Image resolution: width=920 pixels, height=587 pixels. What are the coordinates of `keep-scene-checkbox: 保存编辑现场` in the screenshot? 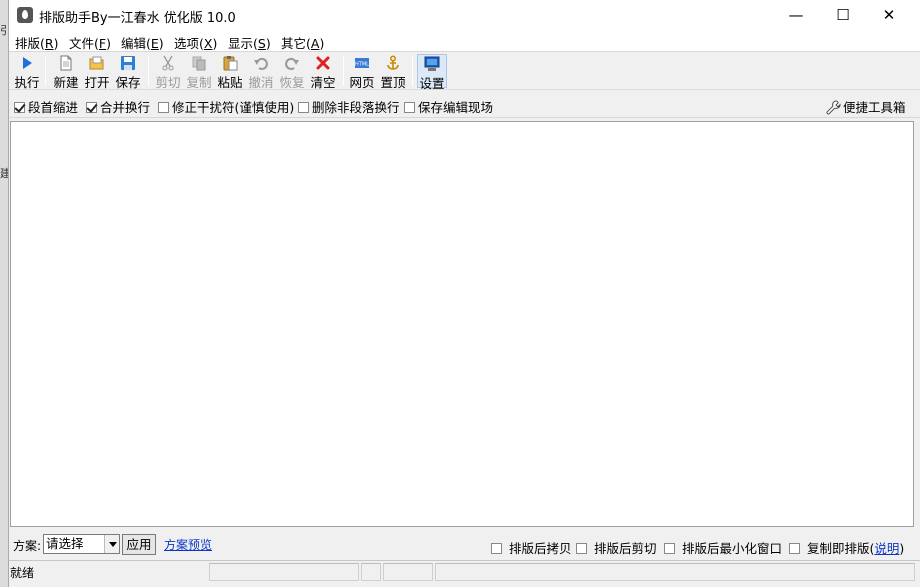 It's located at (448, 106).